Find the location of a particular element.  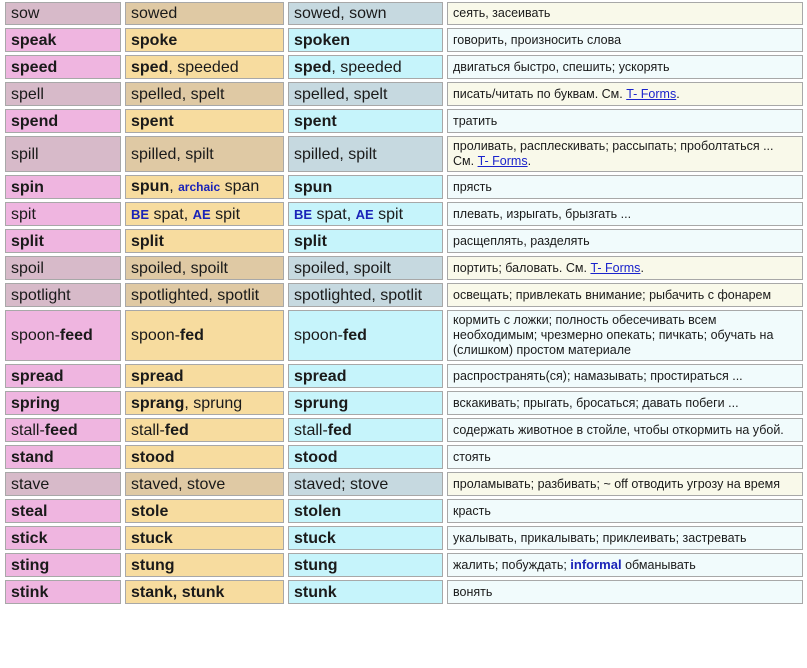

past-participle-cell: spilled, spilt is located at coordinates (365, 154).